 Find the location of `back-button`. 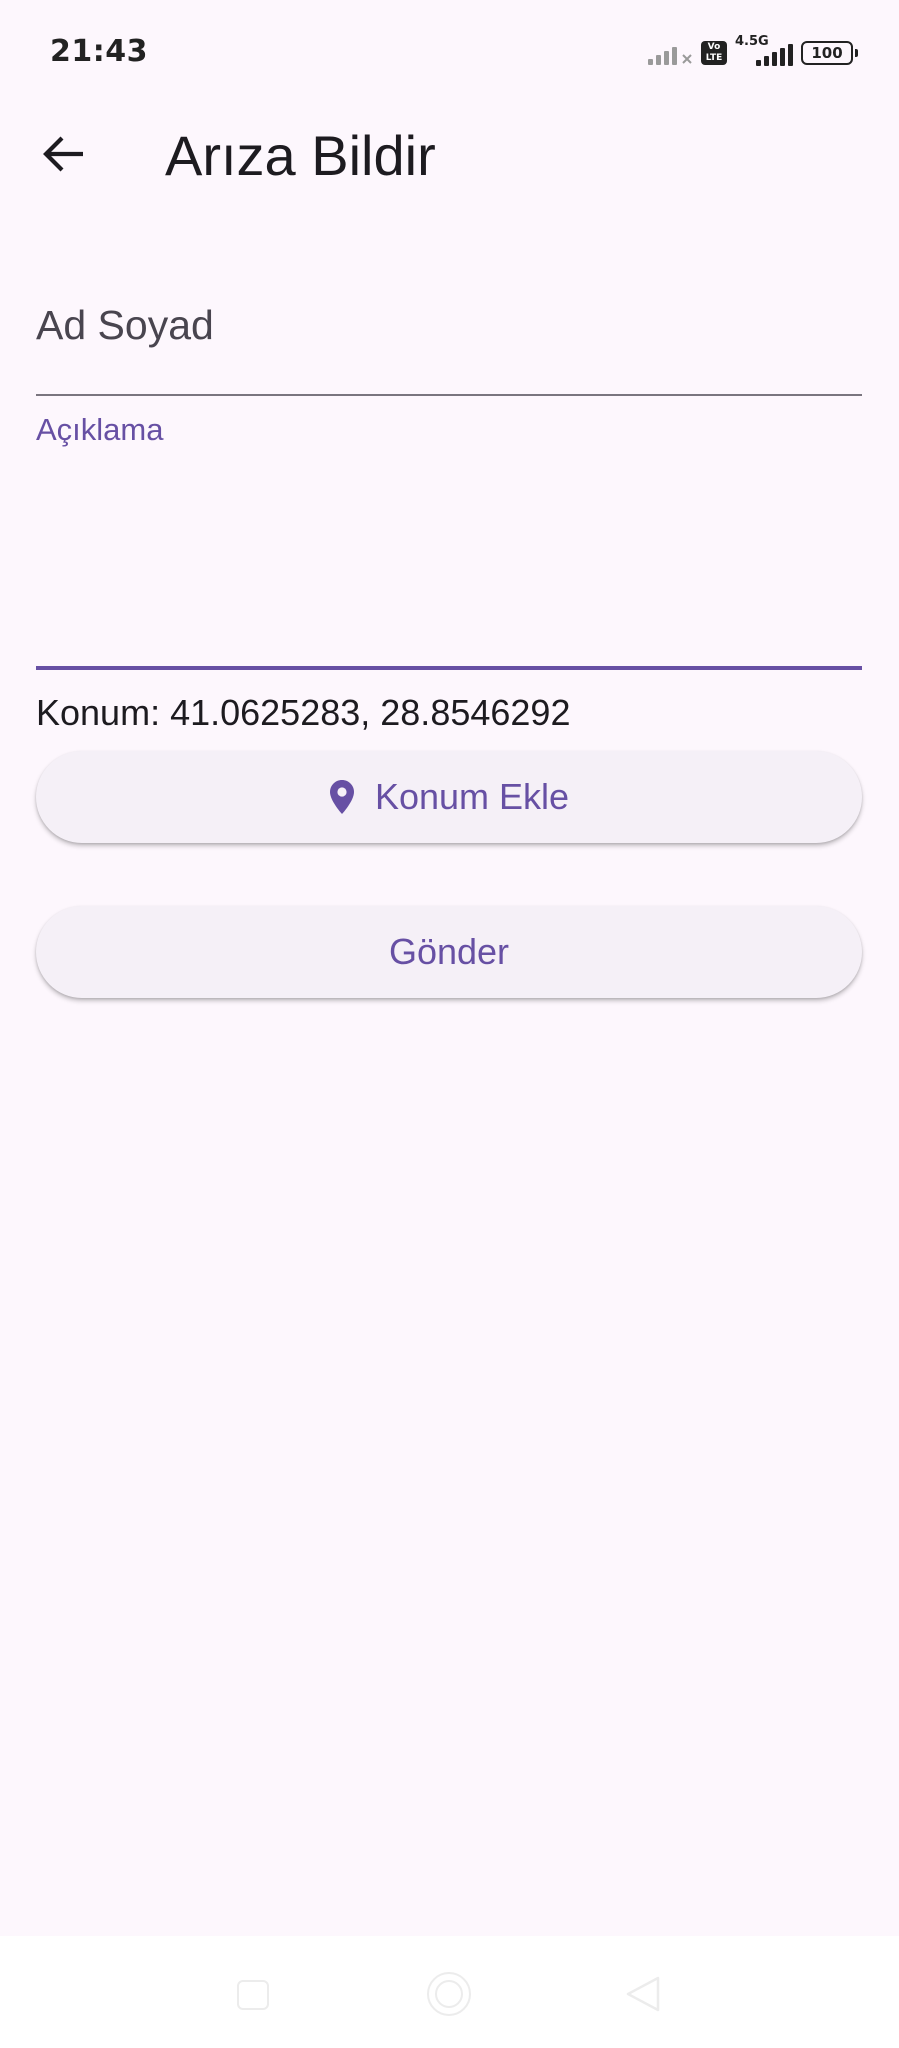

back-button is located at coordinates (64, 154).